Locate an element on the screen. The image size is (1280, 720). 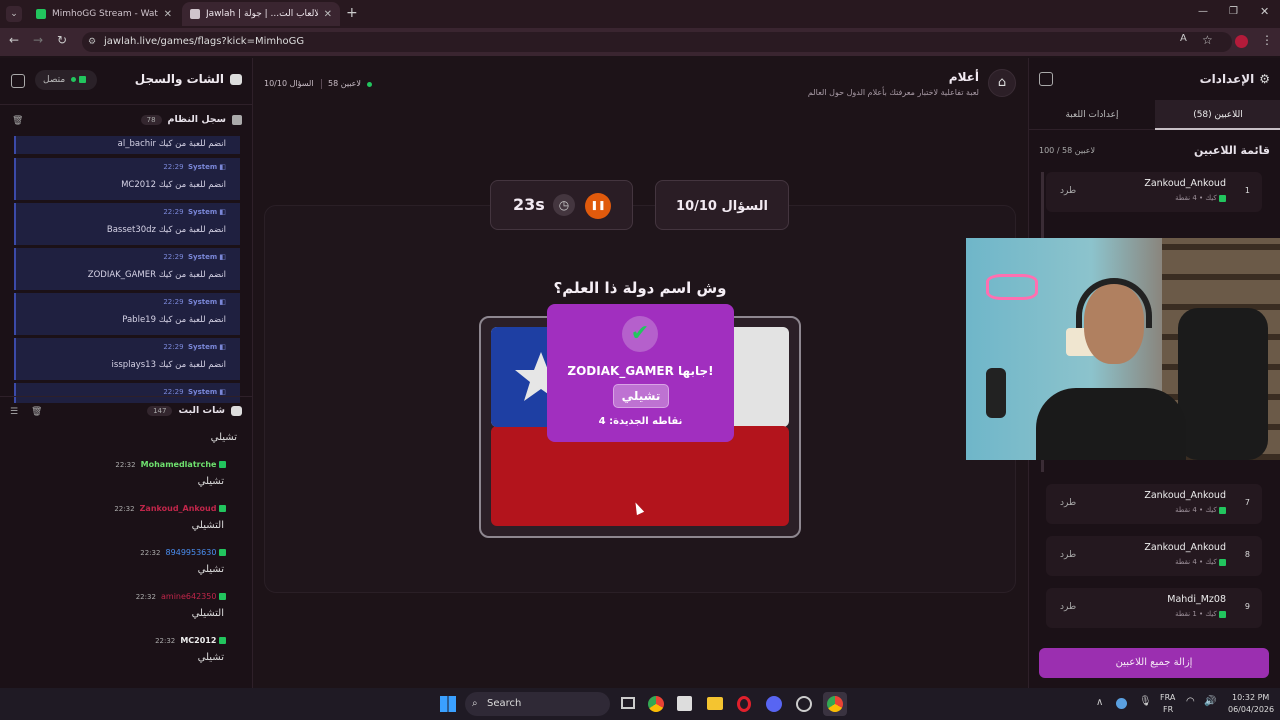
translate-icon: A is located at coordinates (1183, 38).